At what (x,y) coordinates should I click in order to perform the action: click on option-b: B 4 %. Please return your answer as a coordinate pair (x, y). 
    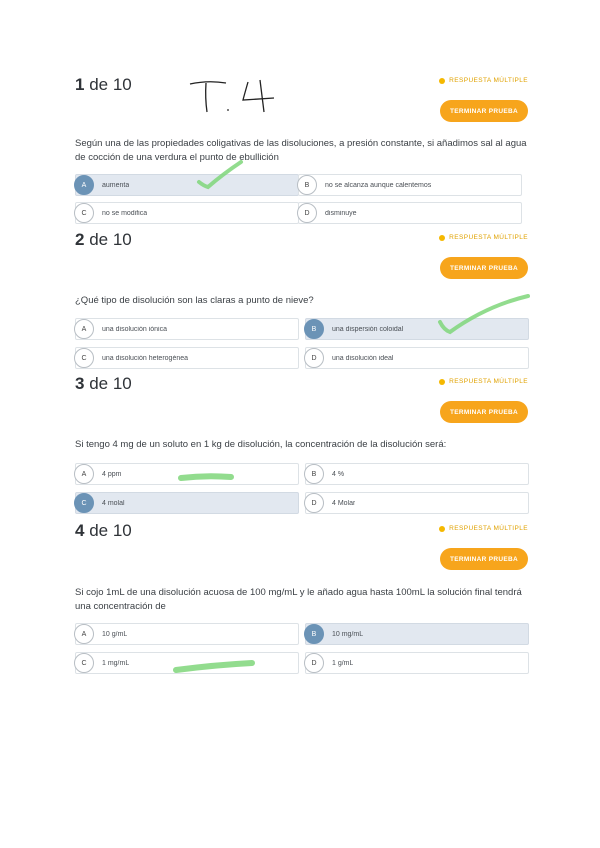
    Looking at the image, I should click on (416, 474).